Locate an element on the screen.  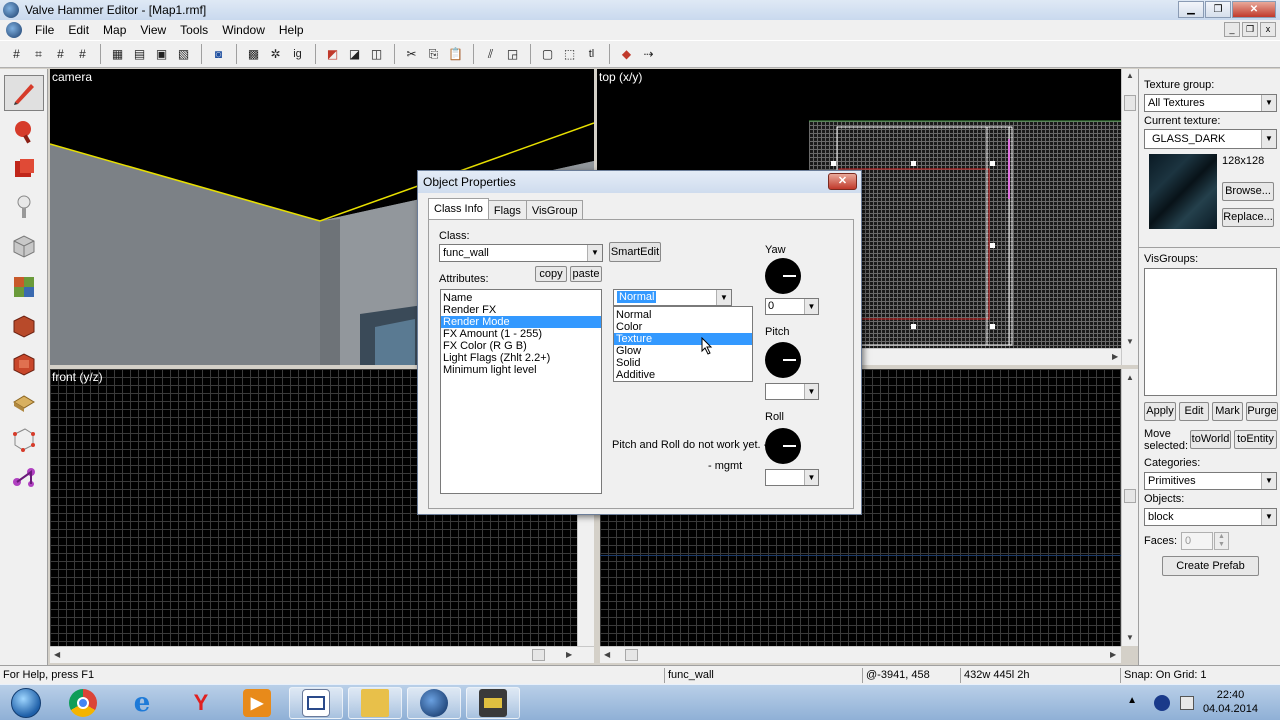
vertex-tool-icon is located at coordinates (24, 439).